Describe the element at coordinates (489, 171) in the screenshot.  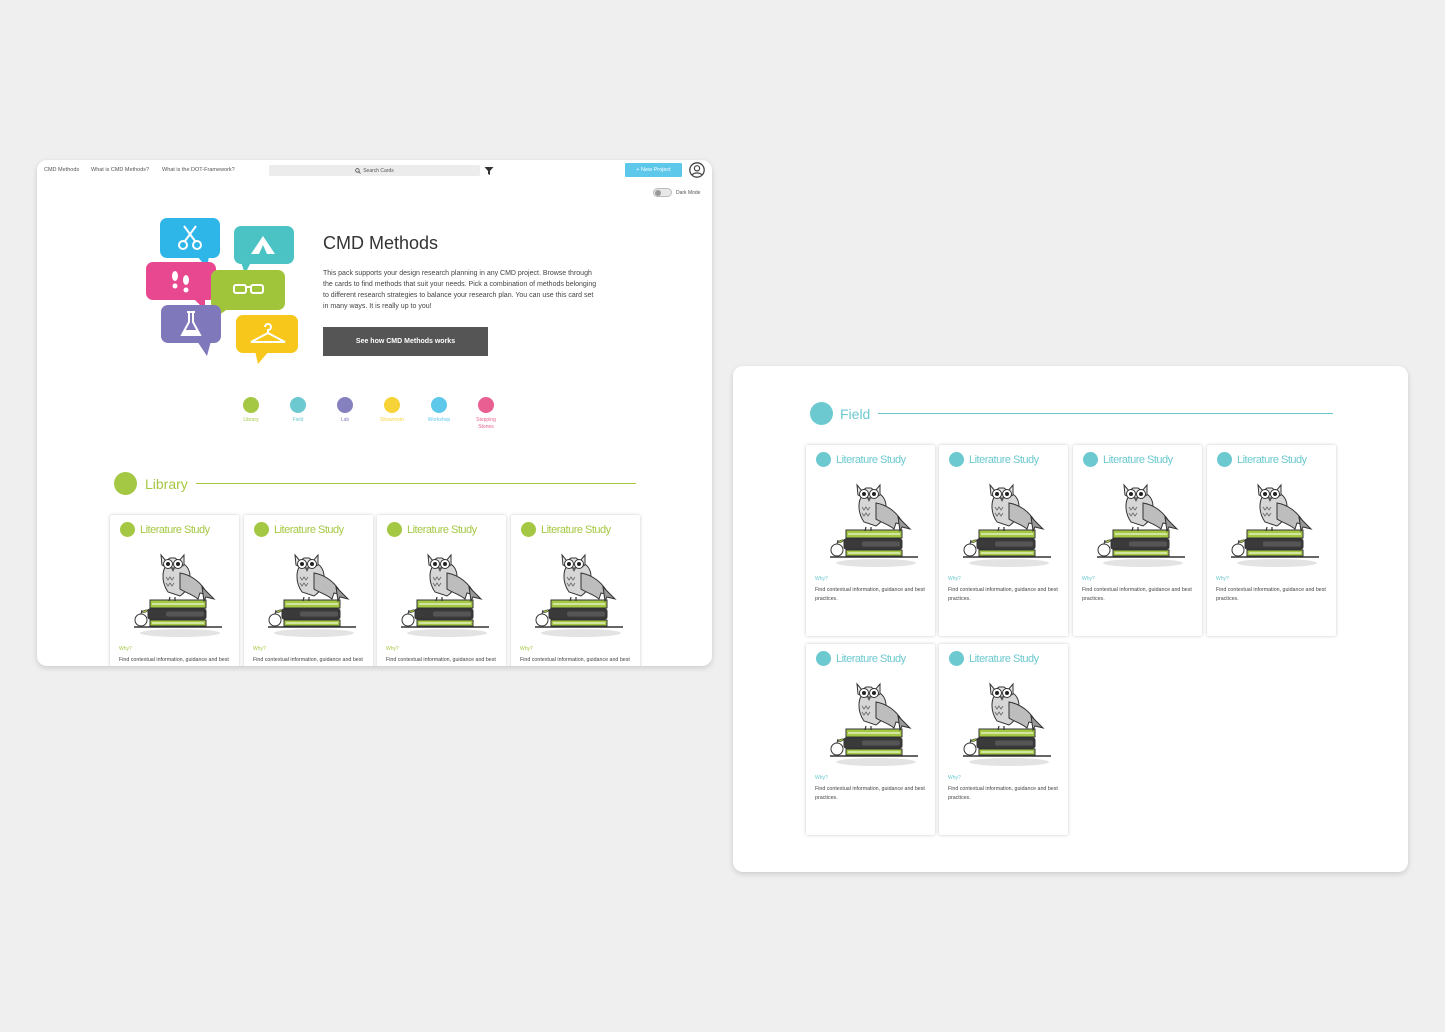
I see `filter-icon` at that location.